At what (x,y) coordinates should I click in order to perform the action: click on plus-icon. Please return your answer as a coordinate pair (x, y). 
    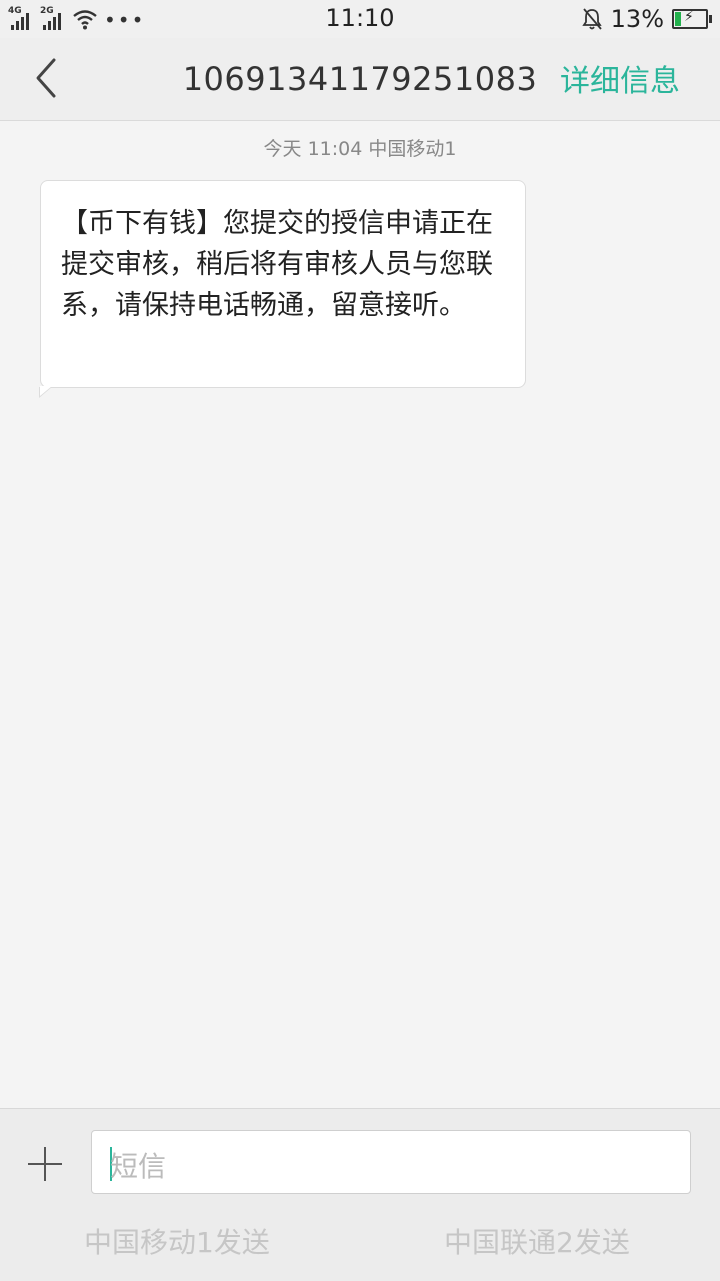
    Looking at the image, I should click on (45, 1164).